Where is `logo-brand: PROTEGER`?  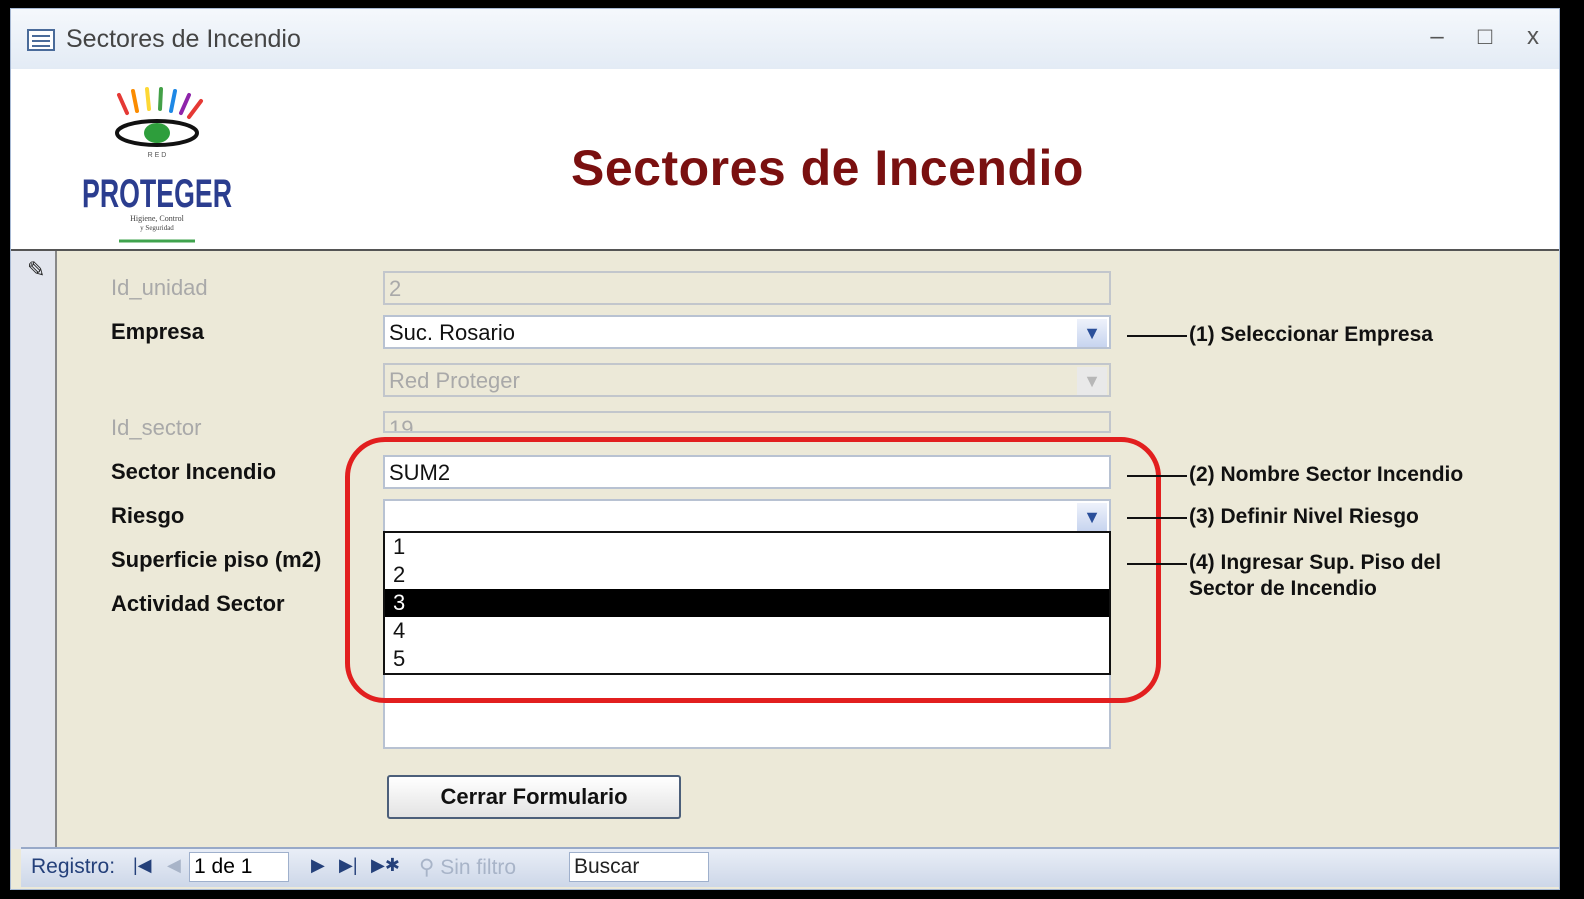 logo-brand: PROTEGER is located at coordinates (157, 194).